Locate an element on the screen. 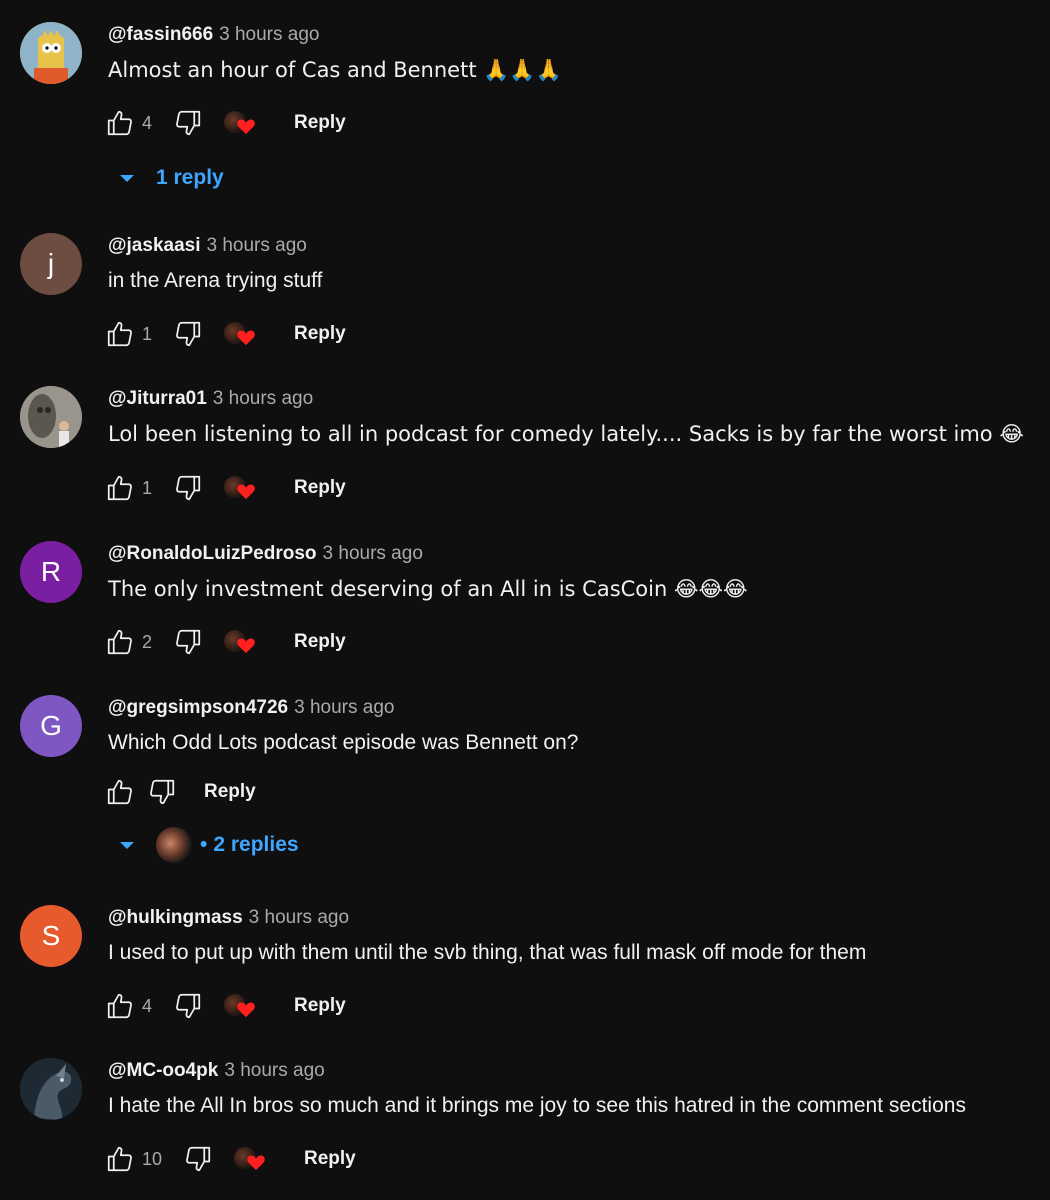  view-replies-button: 1 reply is located at coordinates (171, 178).